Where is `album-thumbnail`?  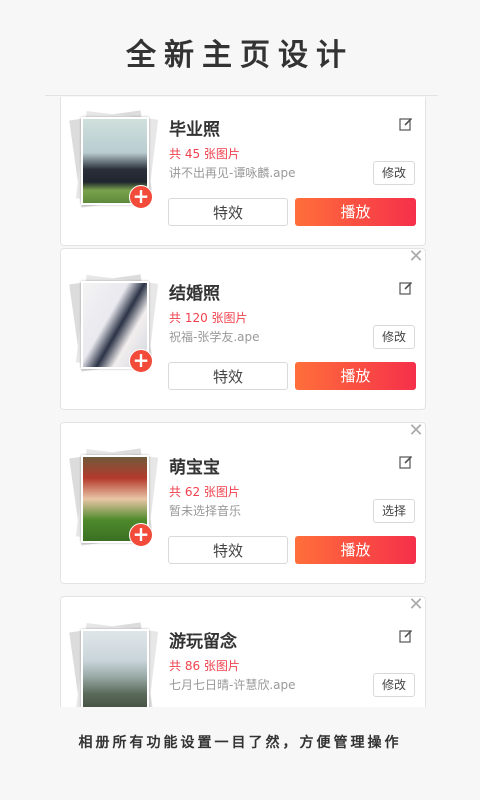
album-thumbnail is located at coordinates (114, 664).